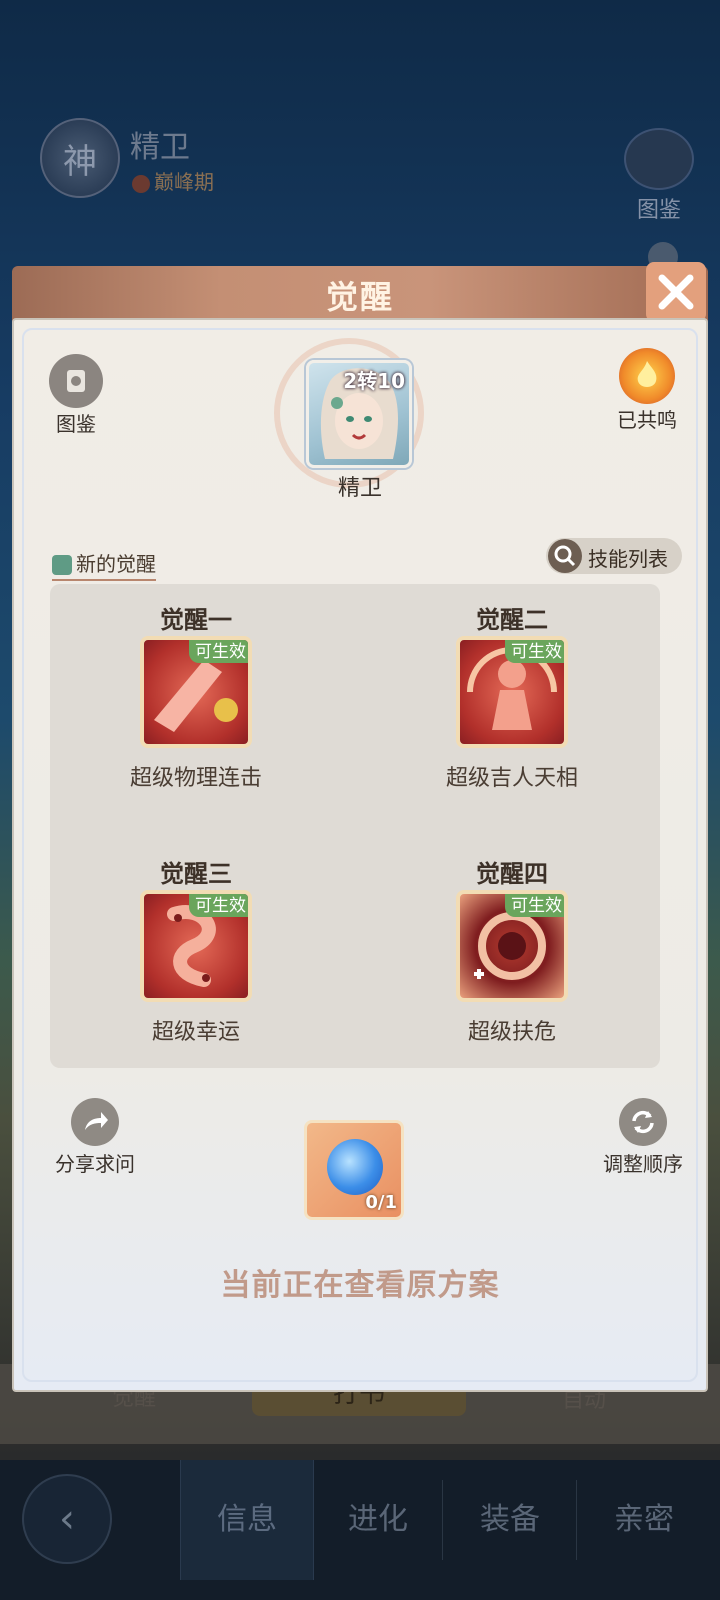 Image resolution: width=720 pixels, height=1600 pixels. I want to click on viewing-status-text: 当前正在查看原方案, so click(360, 1285).